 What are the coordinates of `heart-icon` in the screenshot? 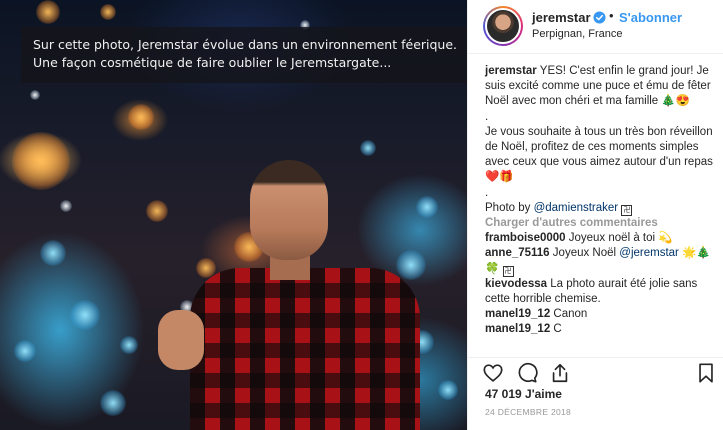 It's located at (493, 373).